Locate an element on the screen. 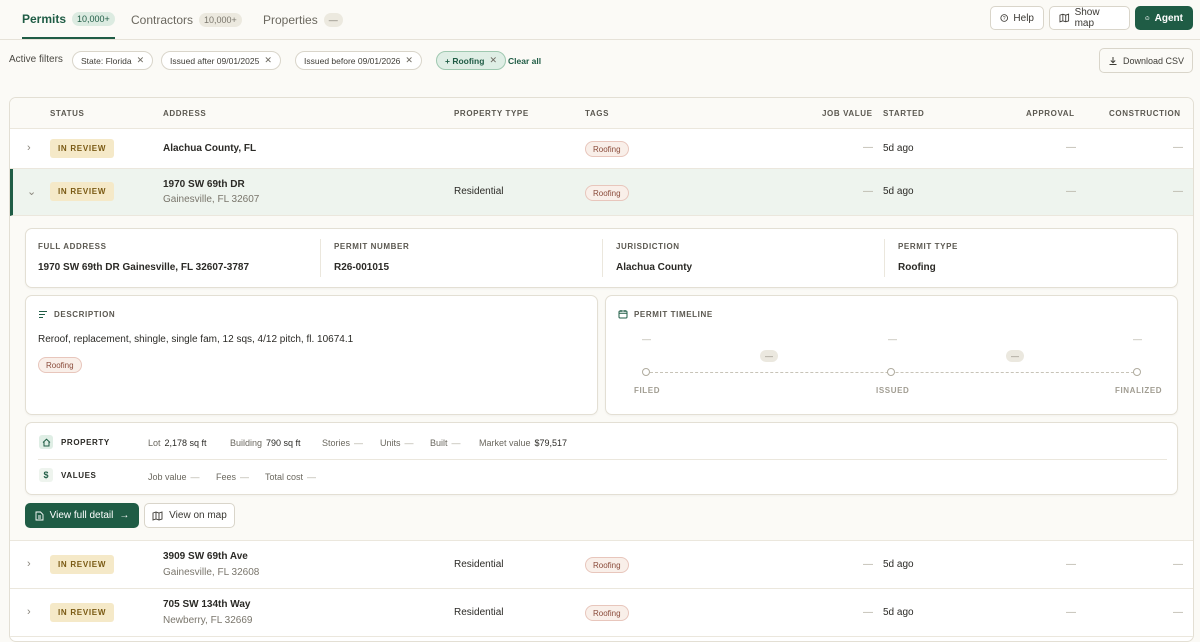 The height and width of the screenshot is (642, 1200). address-city: Gainesville, FL 32608 is located at coordinates (211, 572).